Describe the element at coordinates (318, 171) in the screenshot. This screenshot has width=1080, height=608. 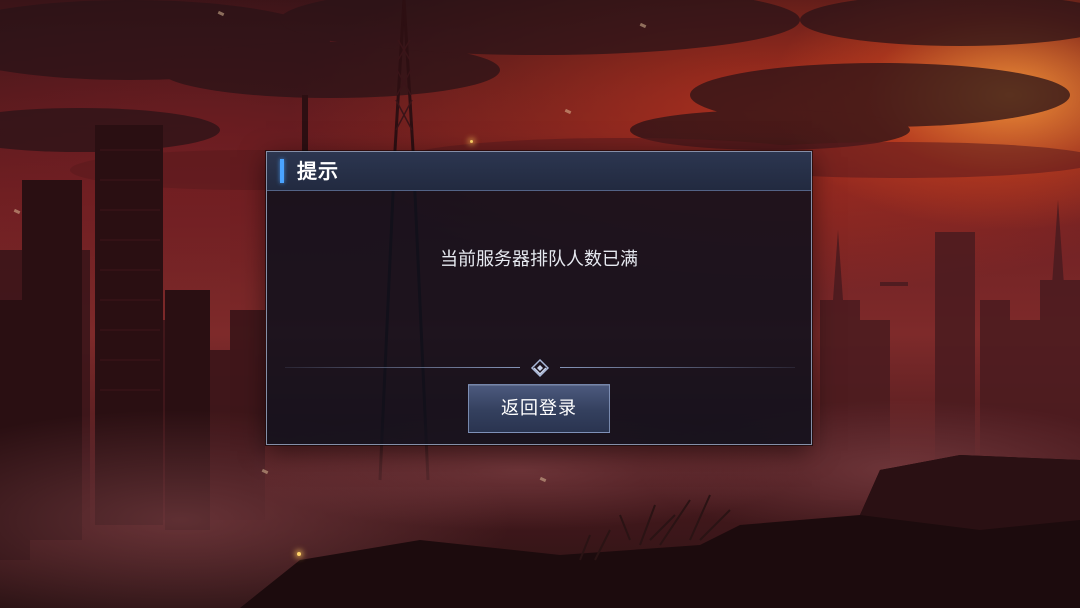
I see `dialog-title: 提示` at that location.